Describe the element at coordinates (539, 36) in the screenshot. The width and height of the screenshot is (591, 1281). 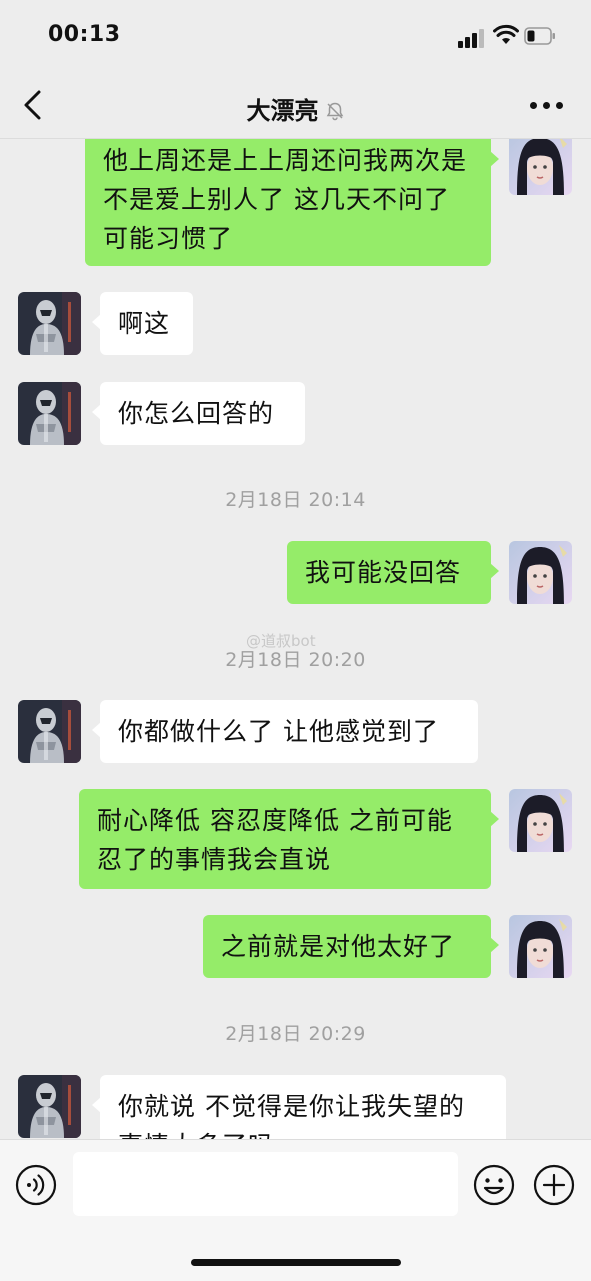
I see `battery-icon` at that location.